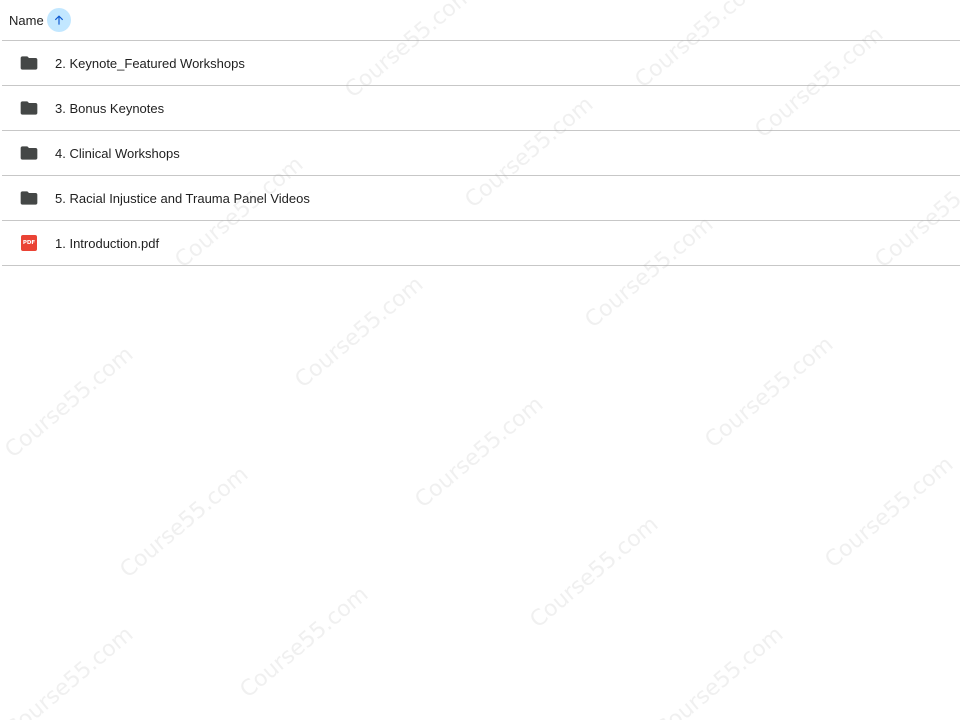 The image size is (960, 720). Describe the element at coordinates (150, 63) in the screenshot. I see `file-name: 2. Keynote_Featured Workshops` at that location.